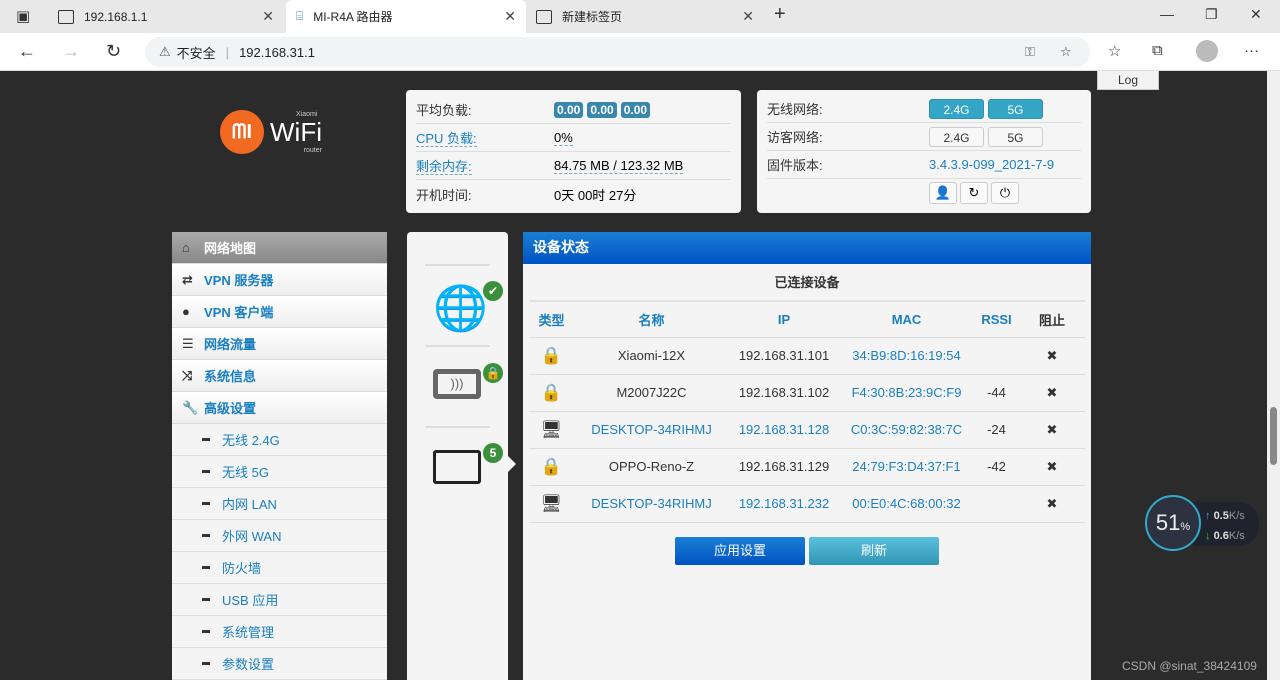  I want to click on load-badge: 0.00, so click(569, 109).